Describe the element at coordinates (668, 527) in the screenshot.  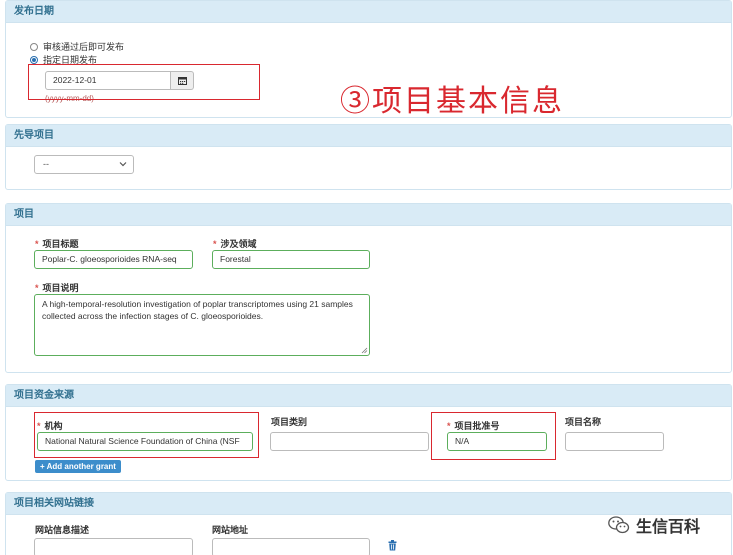
I see `watermark-text: 生信百科` at that location.